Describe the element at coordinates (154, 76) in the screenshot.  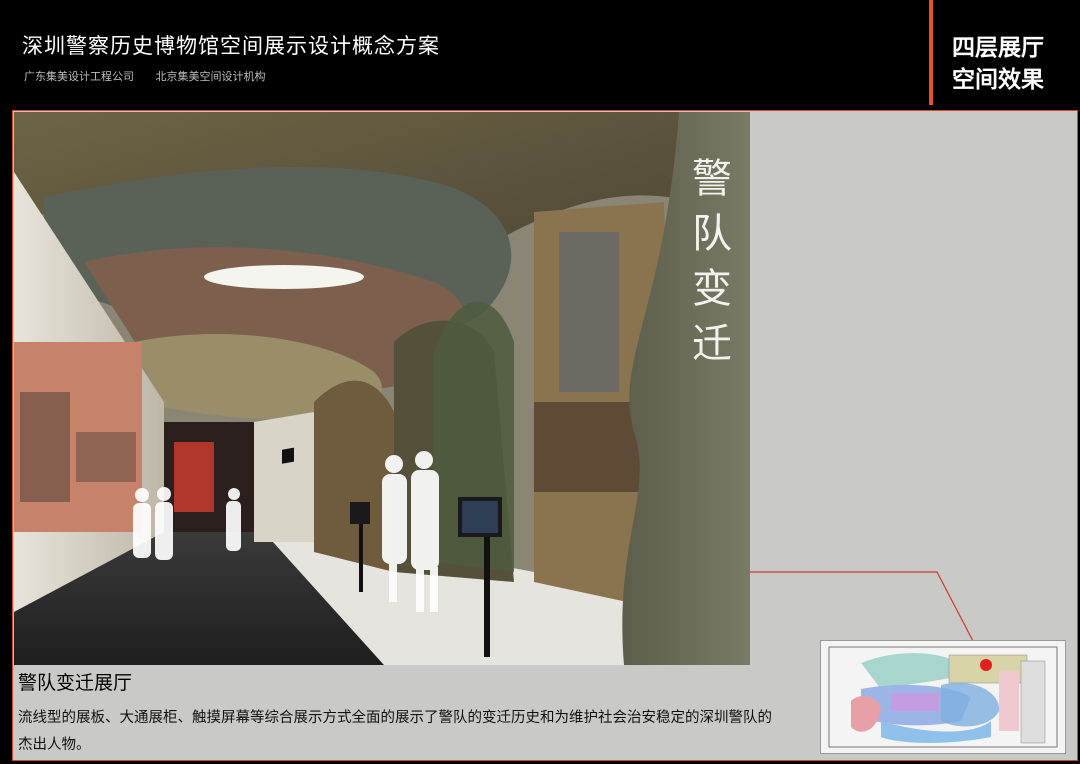
I see `company-credits: 广东集美设计工程公司 北京集美空间设计机构` at that location.